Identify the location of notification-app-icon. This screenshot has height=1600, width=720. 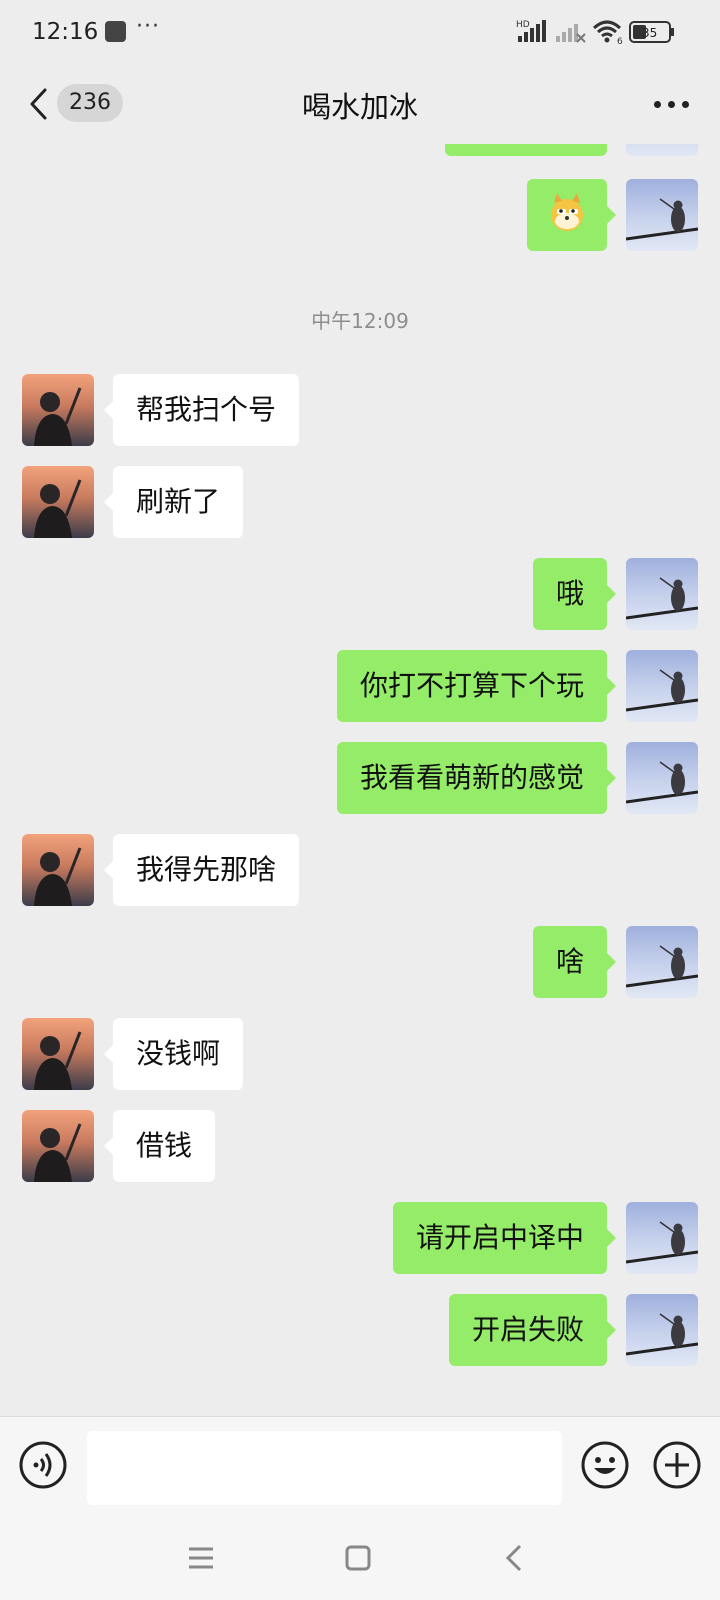
(115, 31).